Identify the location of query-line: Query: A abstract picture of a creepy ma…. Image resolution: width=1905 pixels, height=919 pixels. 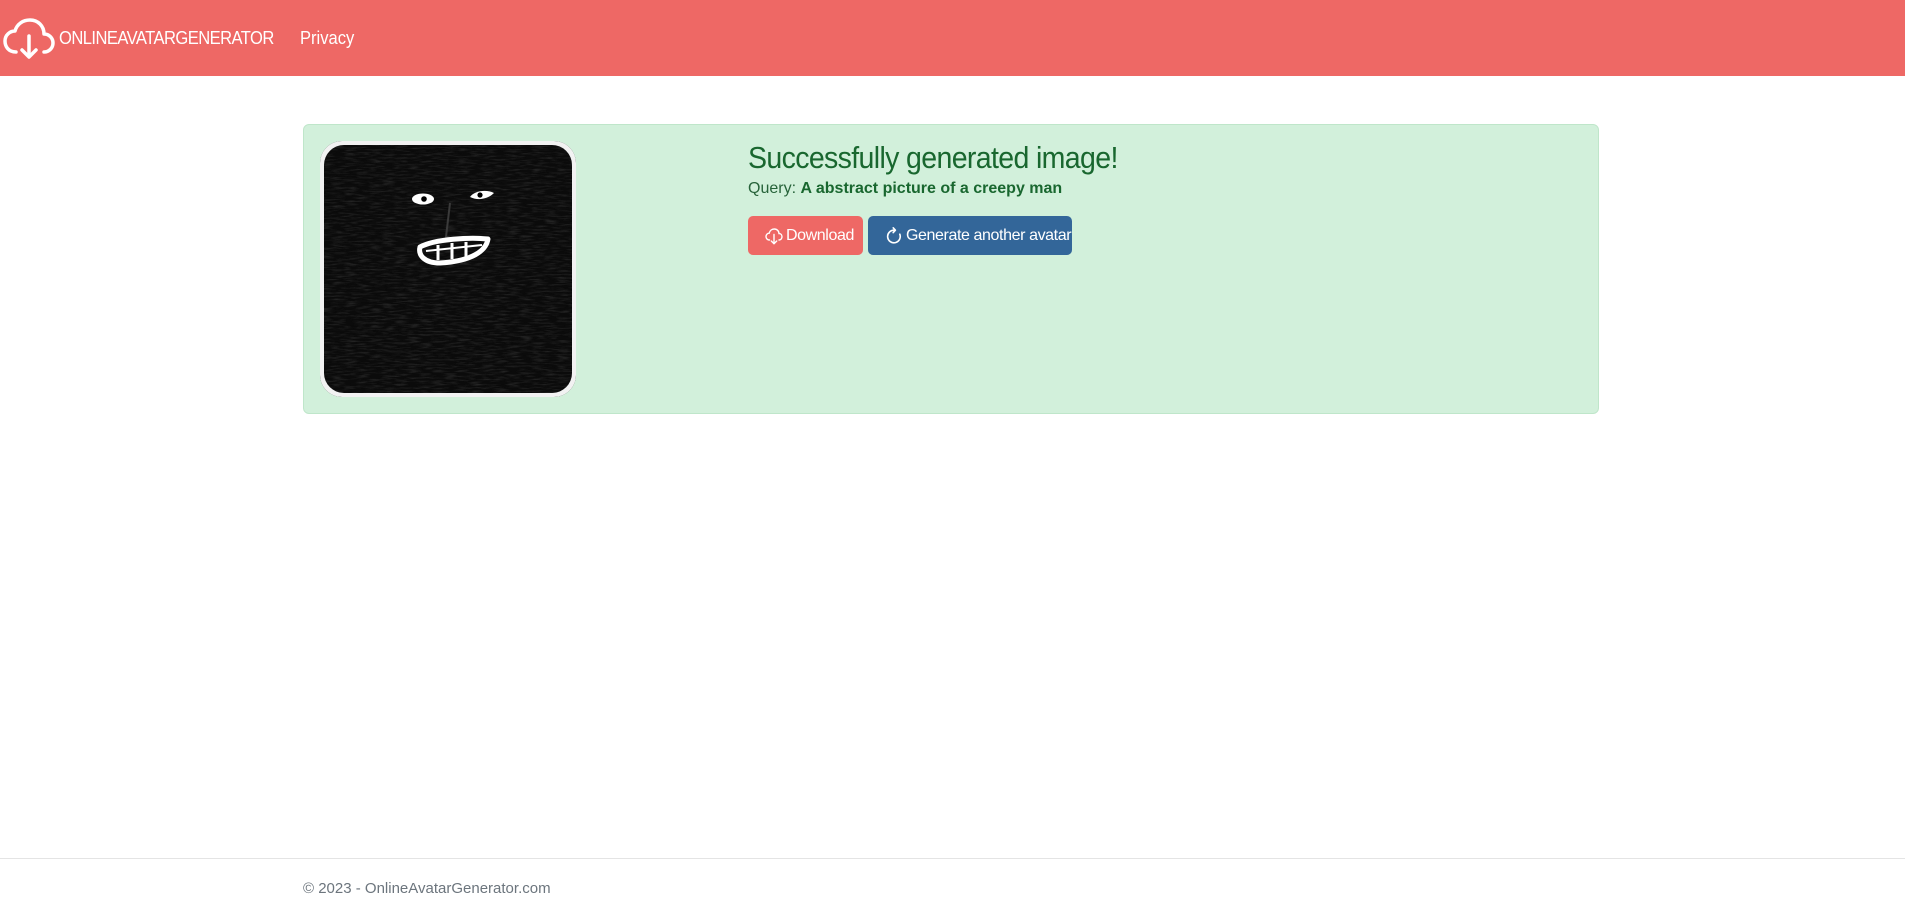
(949, 189).